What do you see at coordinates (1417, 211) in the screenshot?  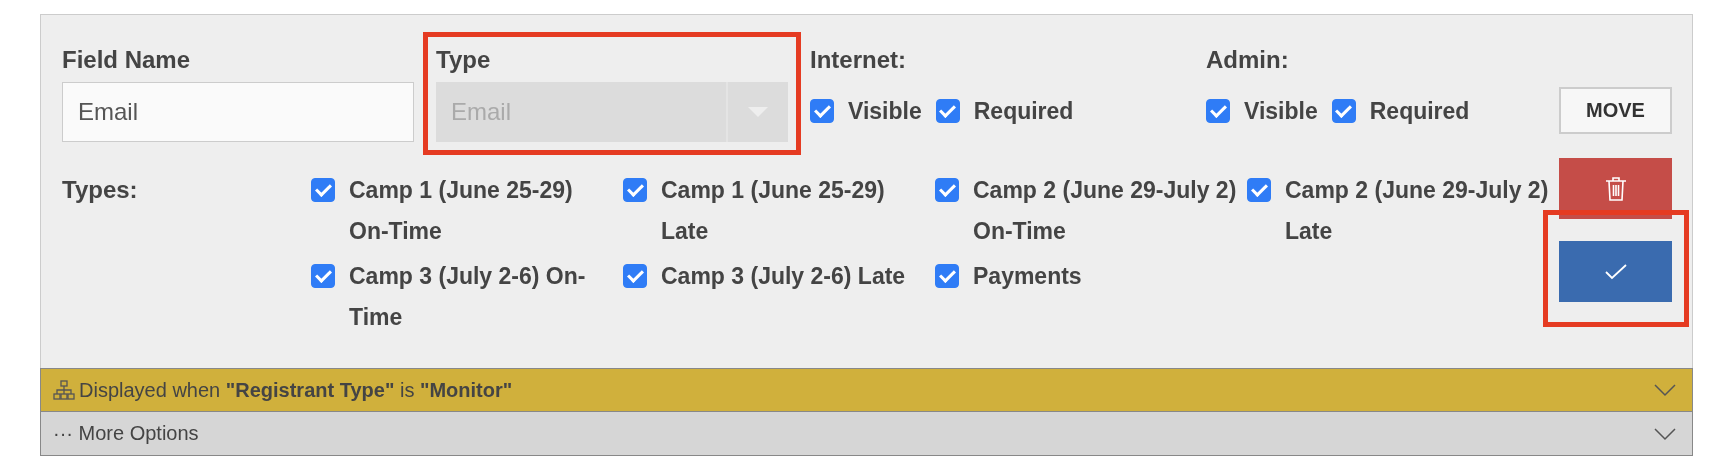 I see `checkbox-label: Camp 2 (June 29-July 2) Late` at bounding box center [1417, 211].